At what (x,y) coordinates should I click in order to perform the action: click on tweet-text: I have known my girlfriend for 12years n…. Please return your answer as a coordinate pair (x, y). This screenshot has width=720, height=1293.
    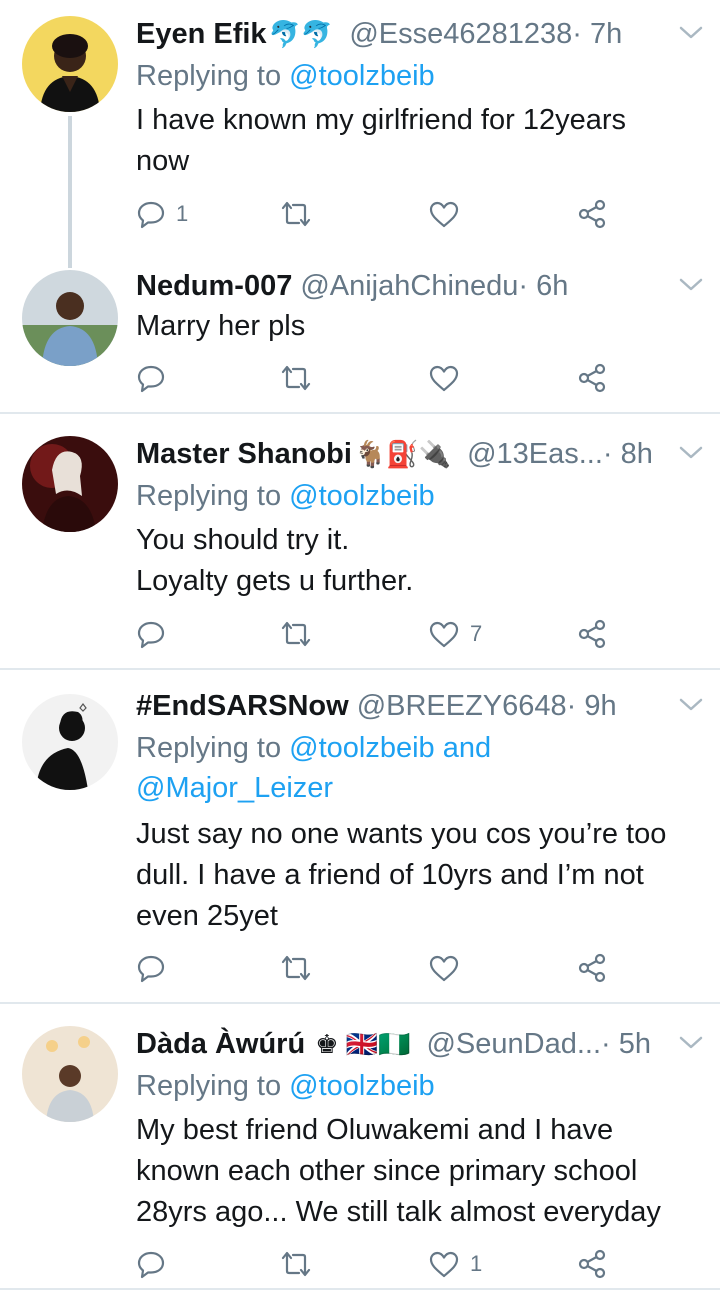
    Looking at the image, I should click on (381, 140).